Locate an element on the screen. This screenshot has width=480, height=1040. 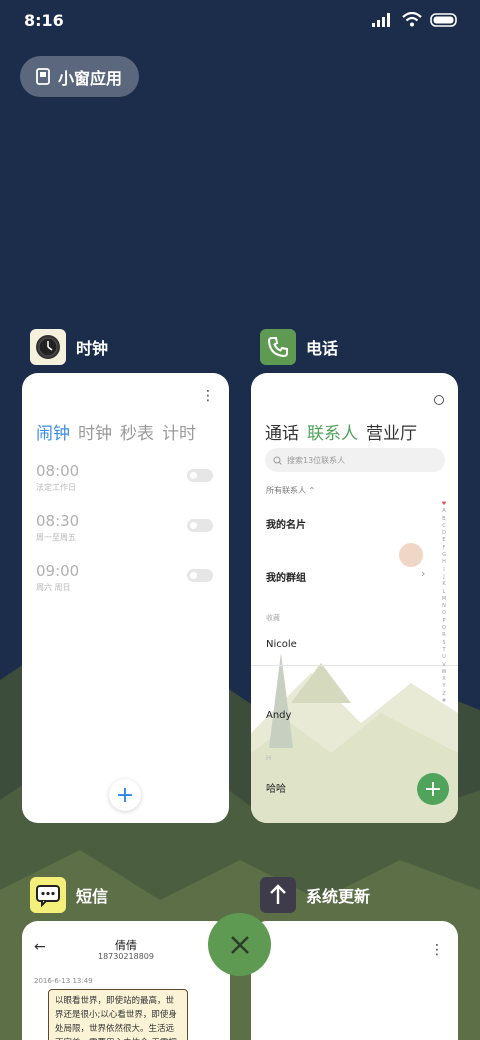
my-card-item: 我的名片 is located at coordinates (286, 523).